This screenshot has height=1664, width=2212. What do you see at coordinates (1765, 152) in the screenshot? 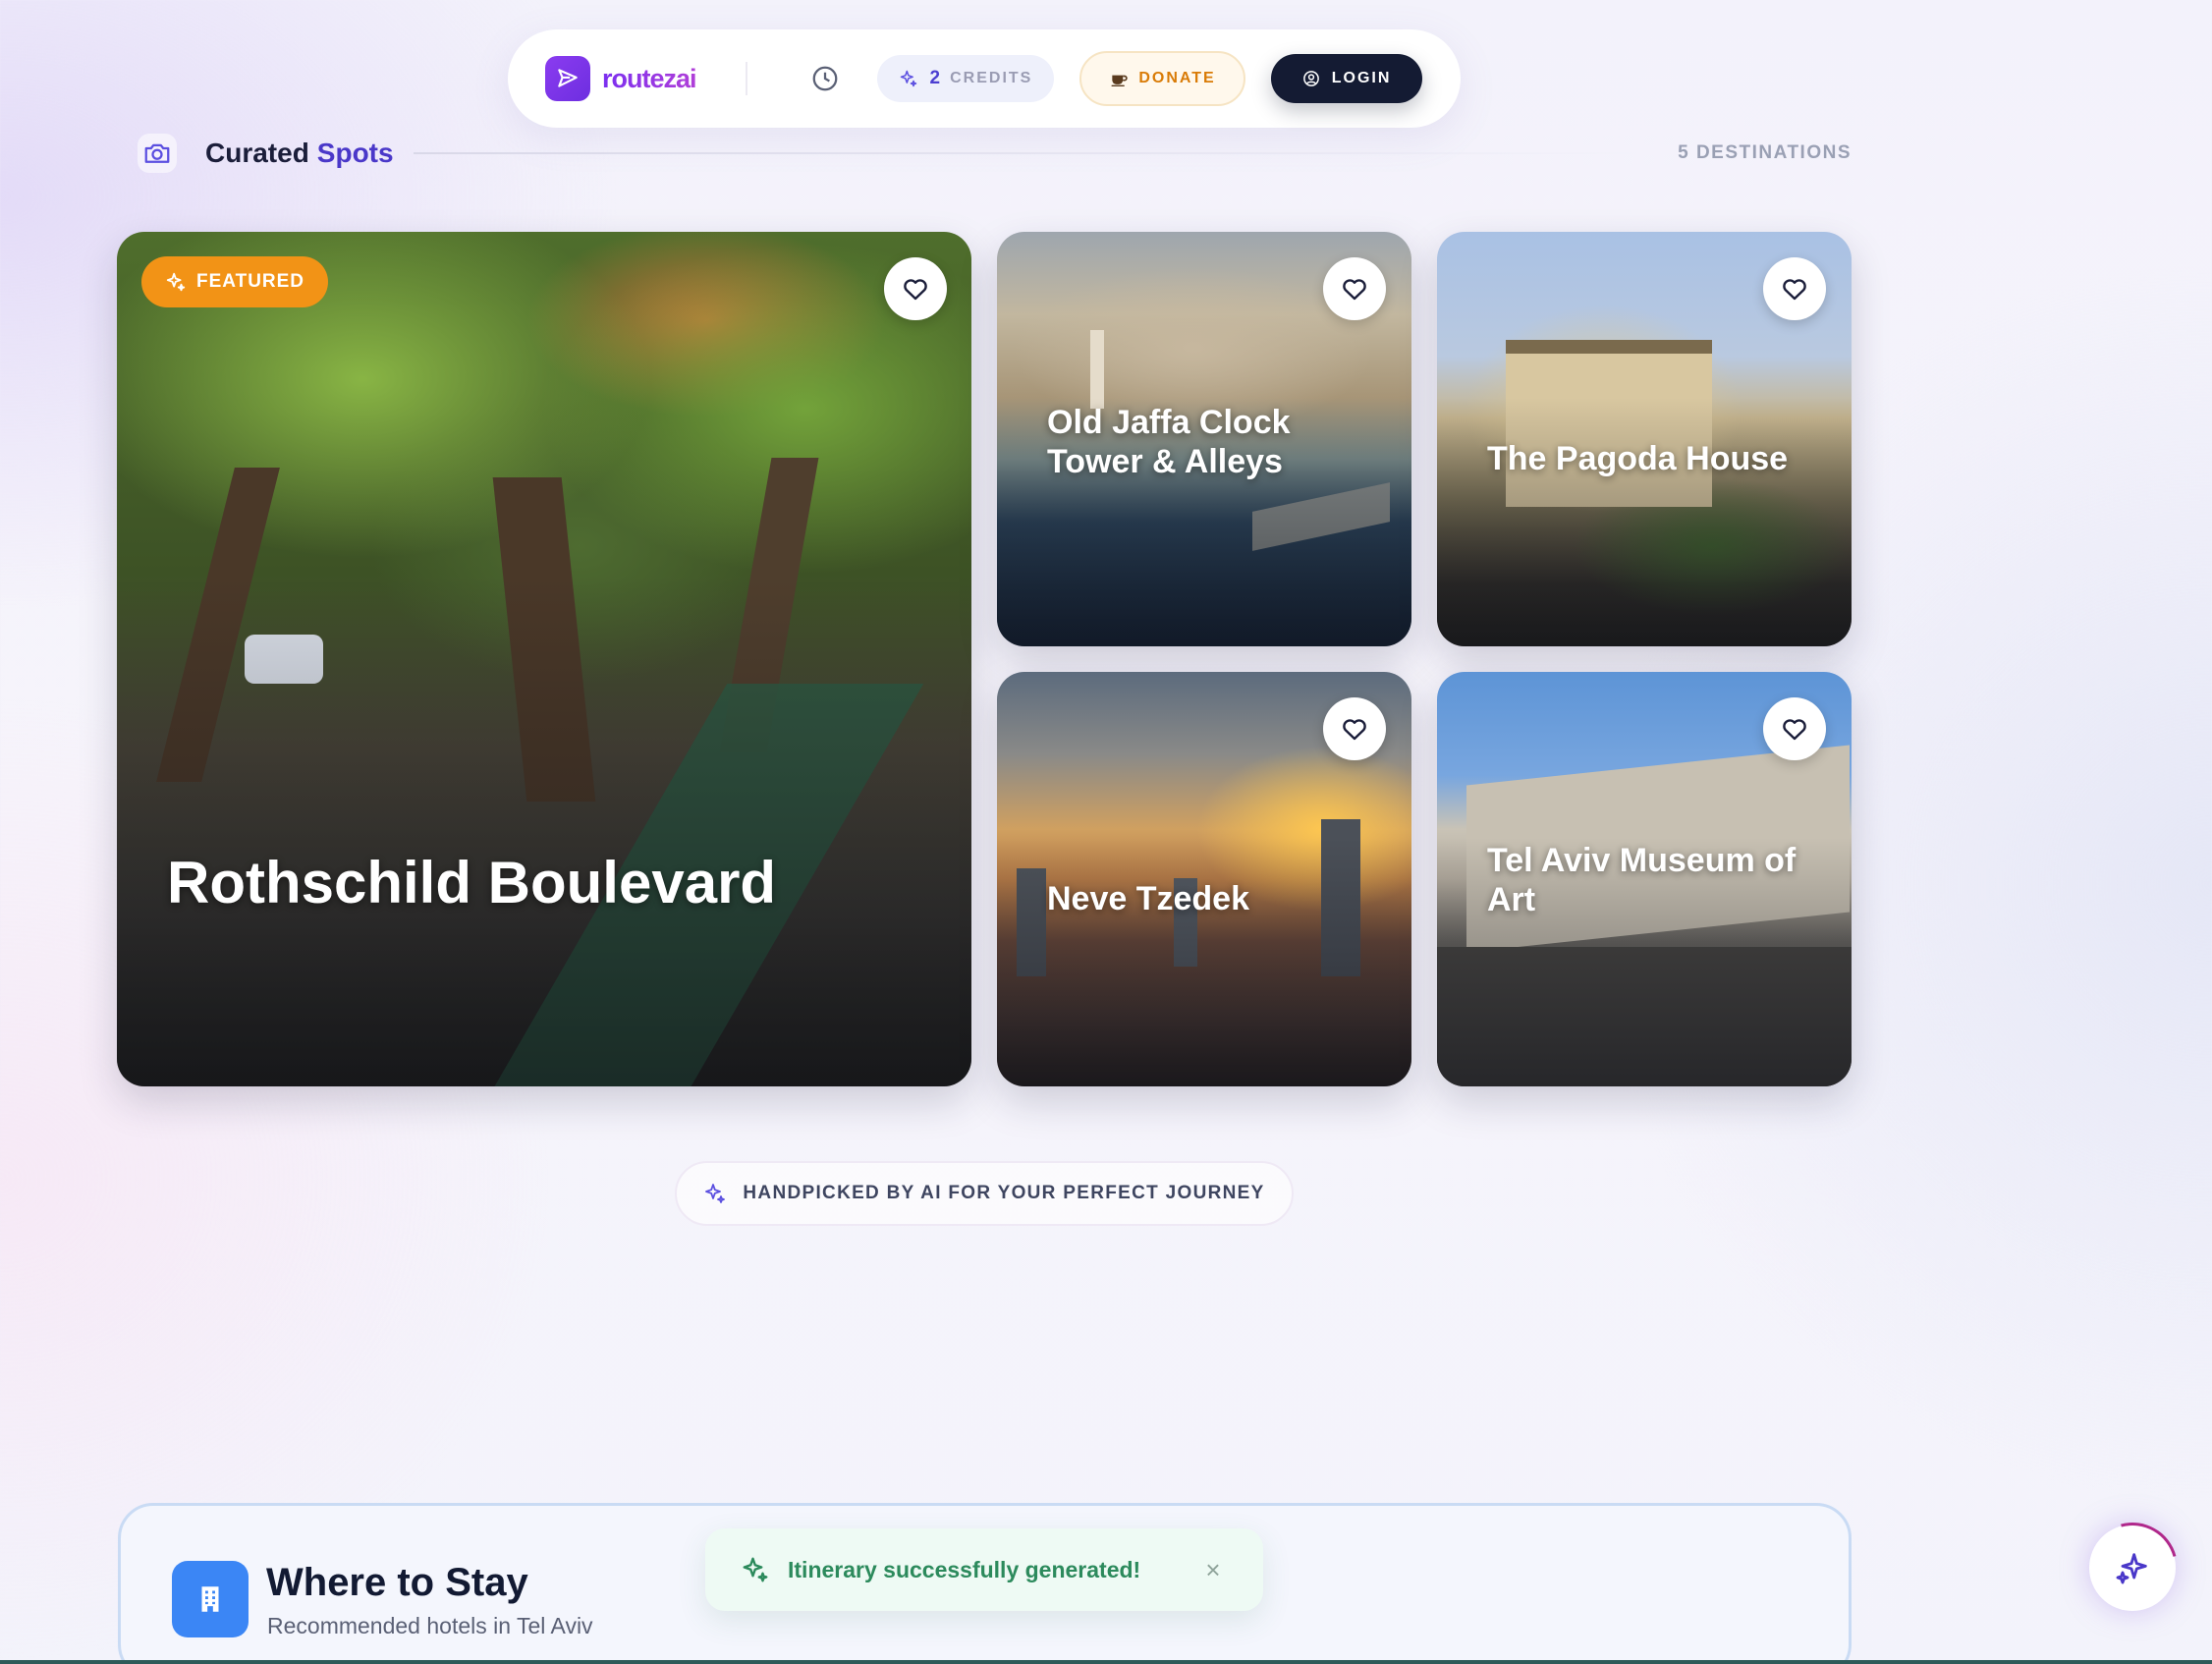
I see `destinations-count: 5 DESTINATIONS` at bounding box center [1765, 152].